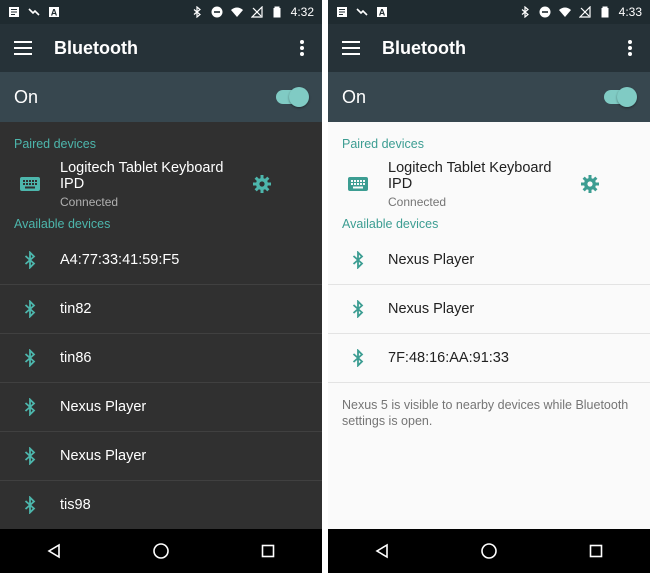 This screenshot has width=650, height=573. What do you see at coordinates (302, 12) in the screenshot?
I see `status-time: 4:32` at bounding box center [302, 12].